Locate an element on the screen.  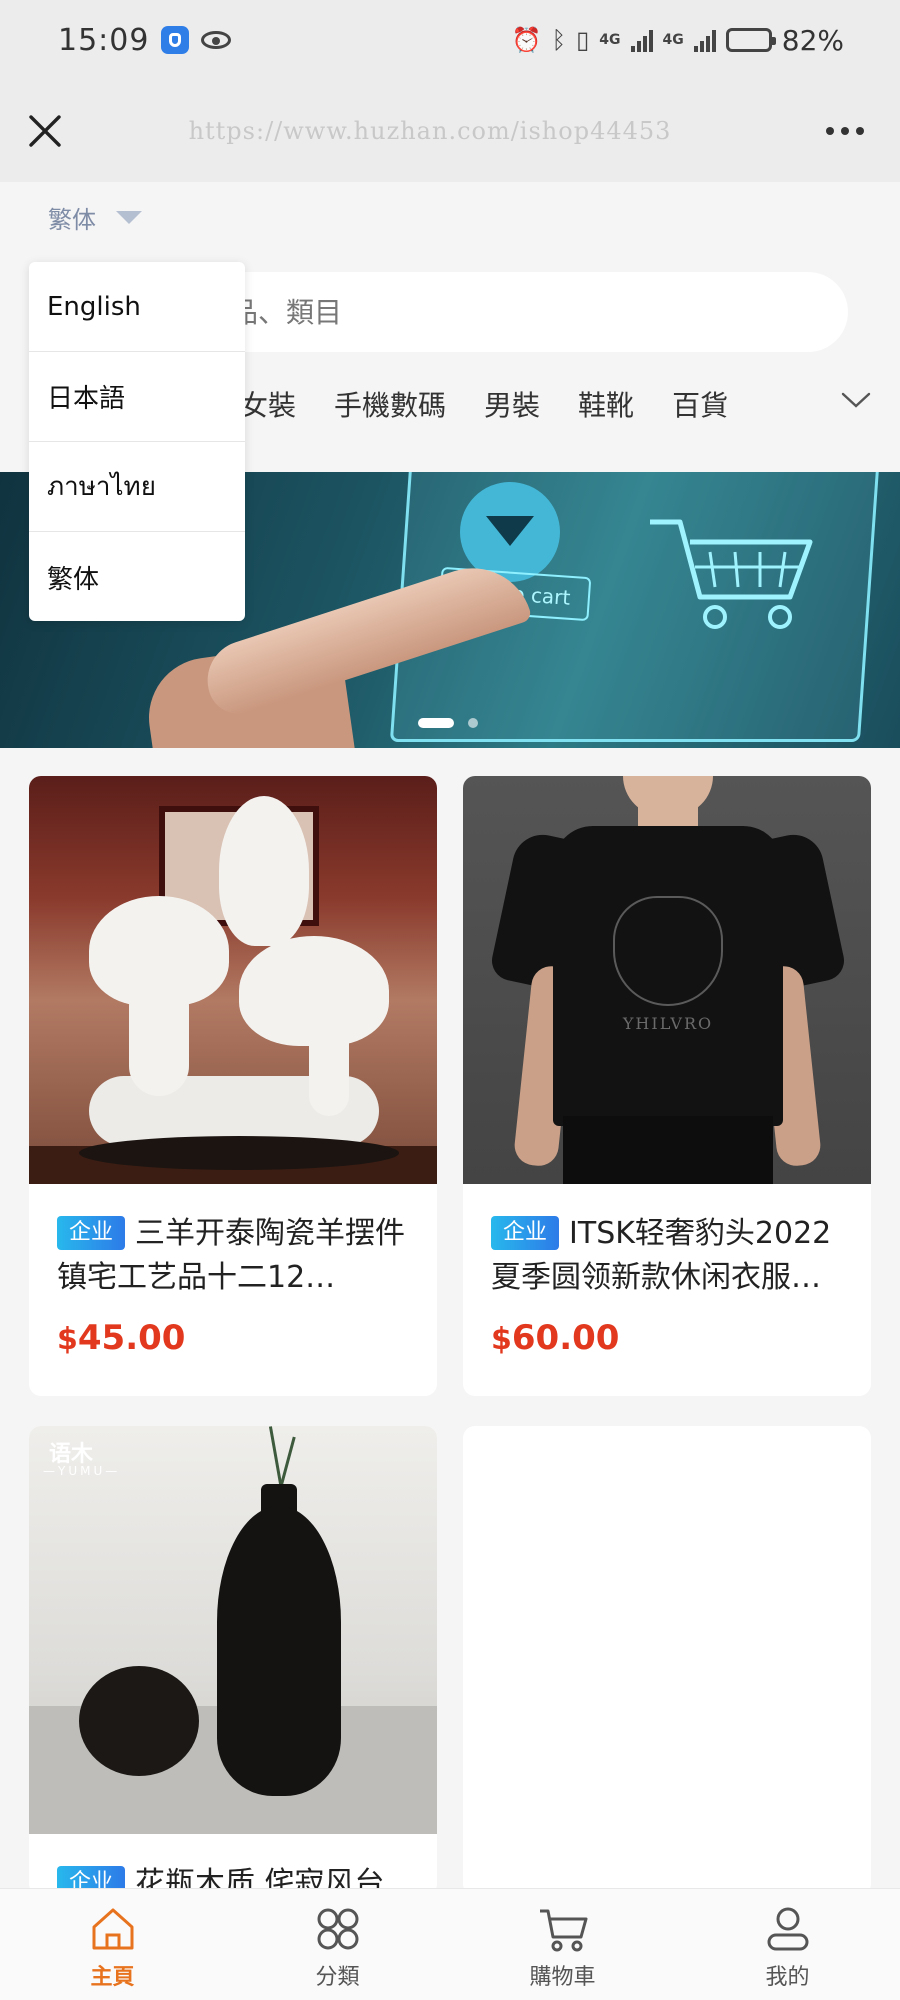
image-small-vase is located at coordinates (139, 1721).